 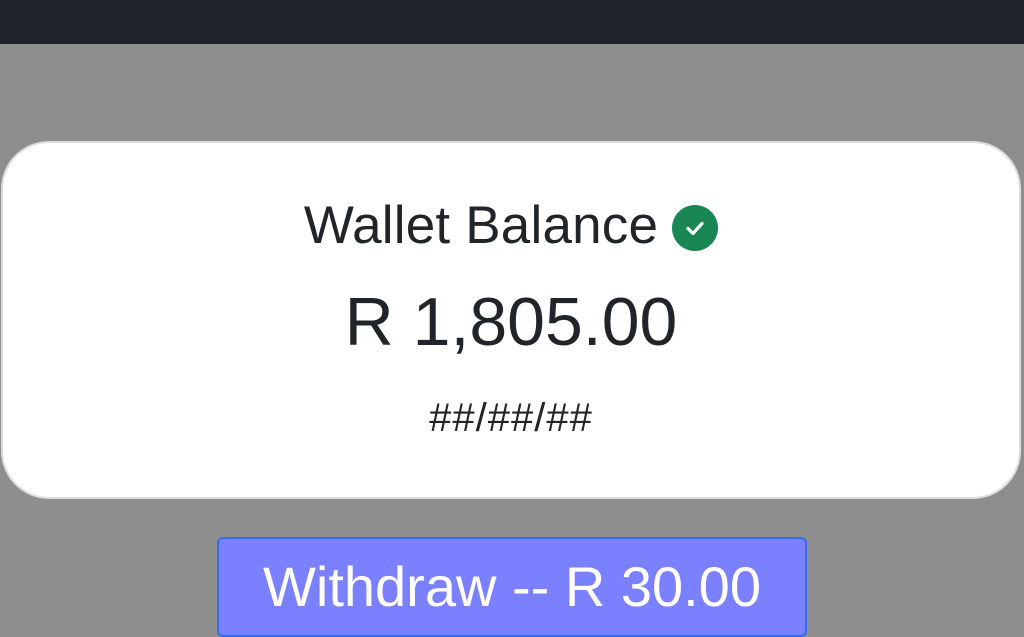 What do you see at coordinates (695, 228) in the screenshot?
I see `verified-check-icon` at bounding box center [695, 228].